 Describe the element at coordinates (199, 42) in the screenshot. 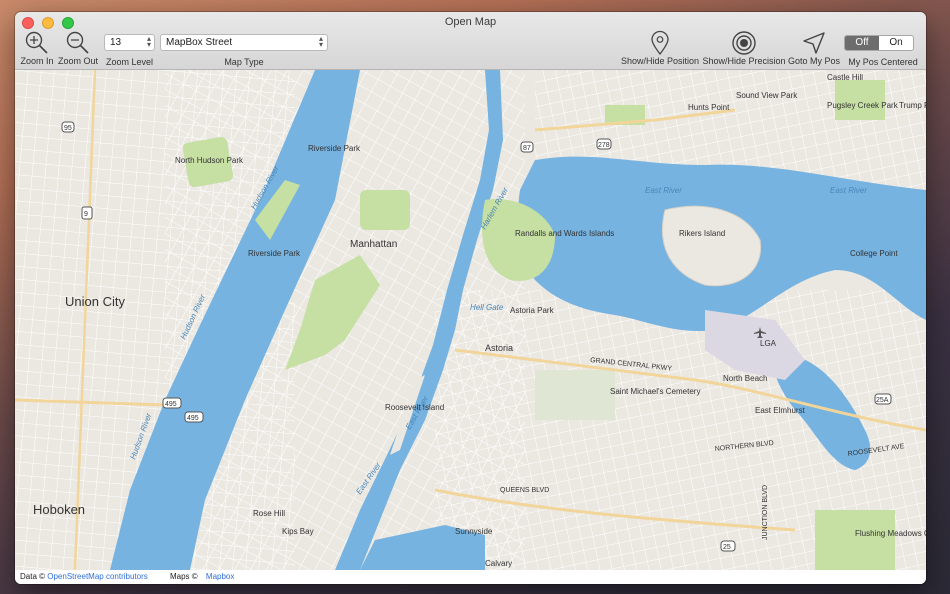

I see `map-type-value: MapBox Street` at that location.